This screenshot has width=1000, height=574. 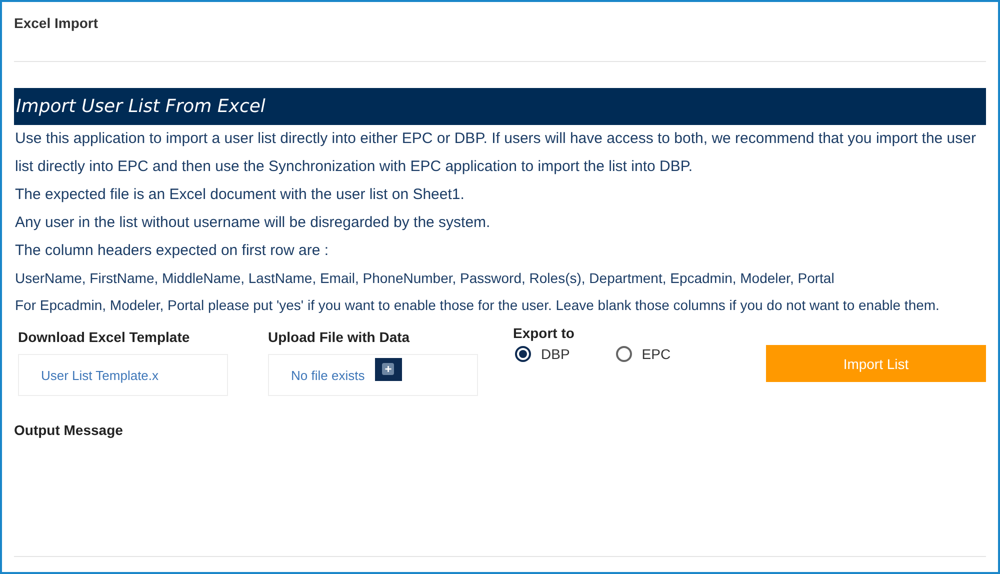 What do you see at coordinates (253, 223) in the screenshot?
I see `instruction-text: Any user in the list without username will be disregarded by the system.` at bounding box center [253, 223].